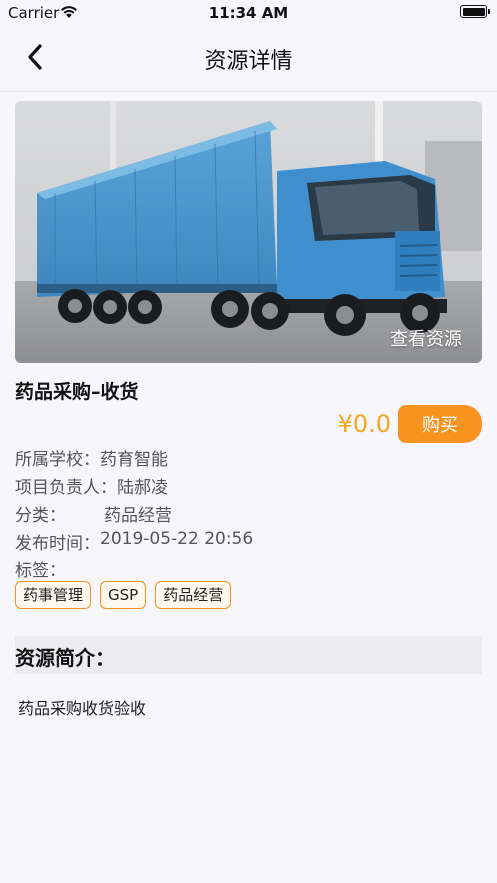 The width and height of the screenshot is (497, 883). I want to click on resource-title: 药品采购–收货, so click(77, 392).